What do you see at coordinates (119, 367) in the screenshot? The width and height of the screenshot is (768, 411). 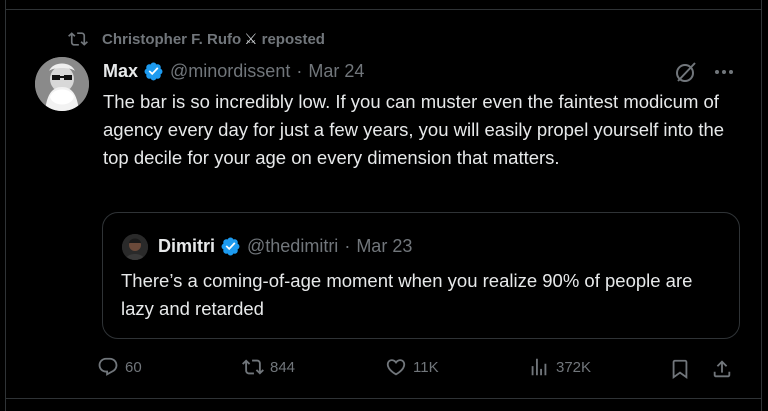 I see `reply-button: 60` at bounding box center [119, 367].